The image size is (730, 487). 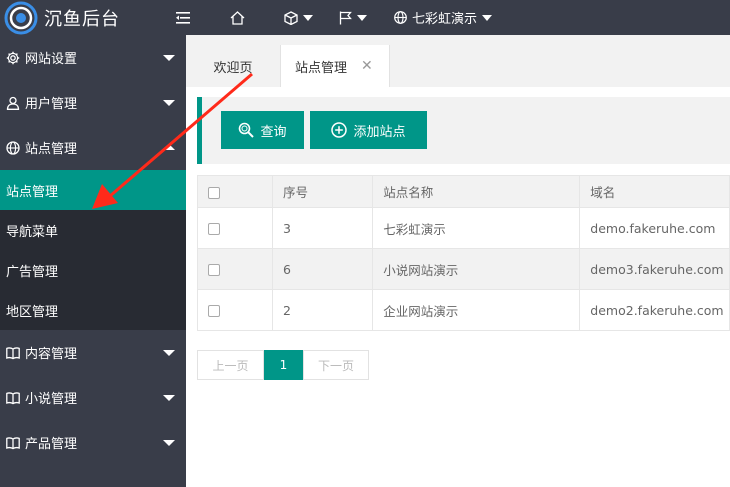 I want to click on tab-bar: 欢迎页 站点管理 ✕, so click(x=458, y=61).